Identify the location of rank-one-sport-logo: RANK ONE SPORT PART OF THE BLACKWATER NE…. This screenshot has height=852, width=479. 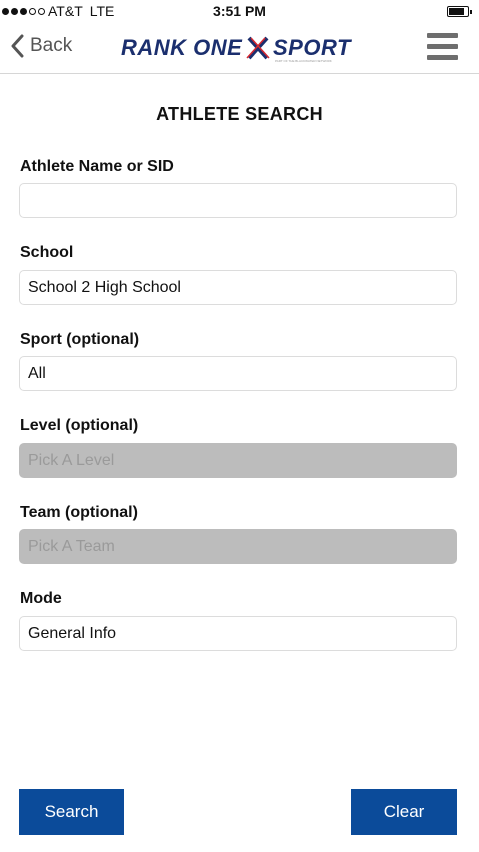
(239, 49).